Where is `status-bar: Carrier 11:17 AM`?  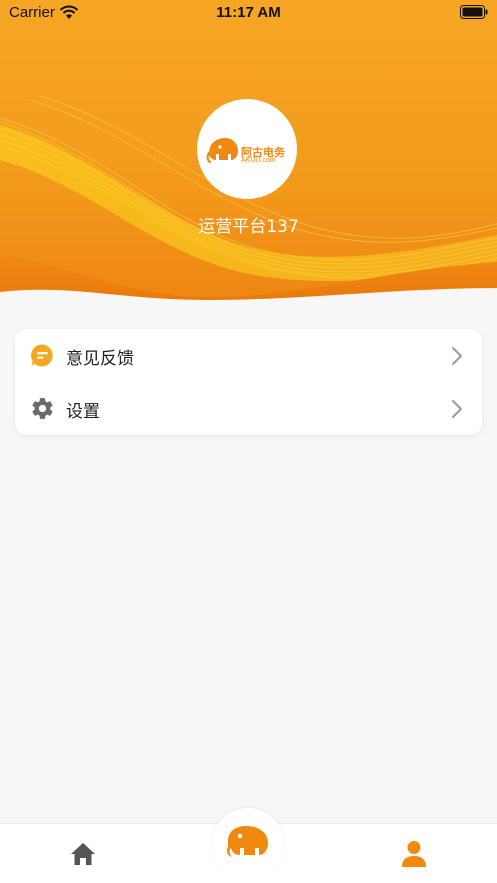
status-bar: Carrier 11:17 AM is located at coordinates (248, 13).